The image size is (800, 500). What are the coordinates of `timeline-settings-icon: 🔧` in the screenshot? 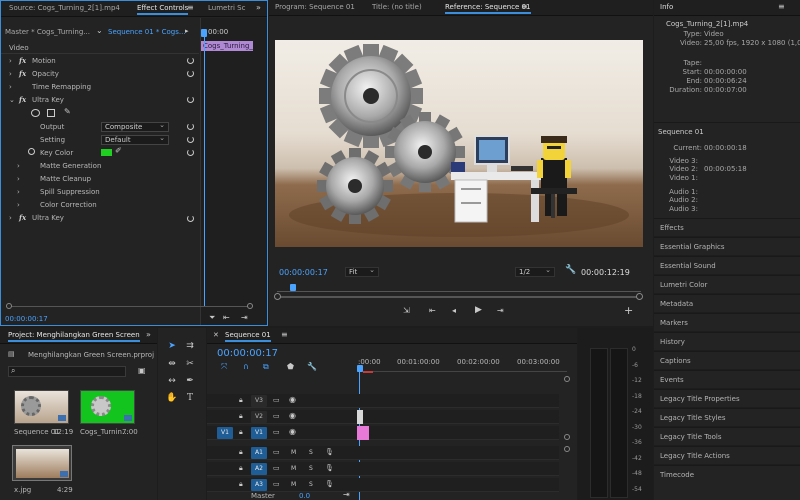 It's located at (312, 366).